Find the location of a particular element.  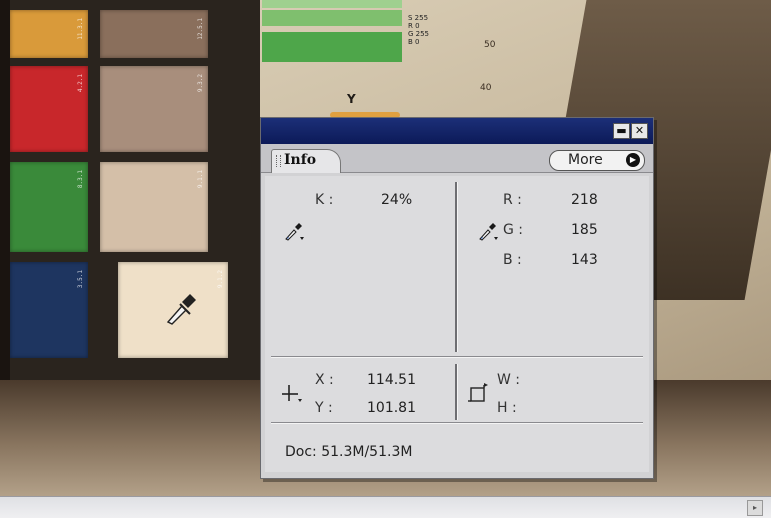

swatch-beige: 9.1.1 is located at coordinates (154, 207).